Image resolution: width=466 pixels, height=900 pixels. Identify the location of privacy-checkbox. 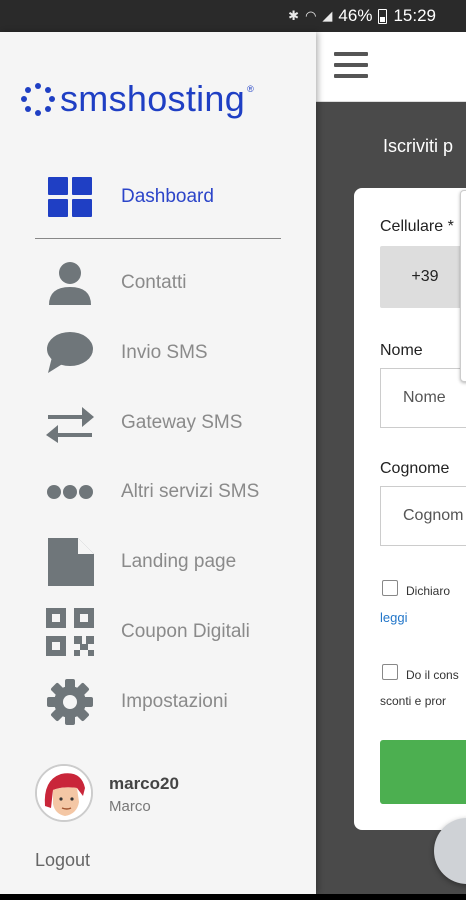
(390, 588).